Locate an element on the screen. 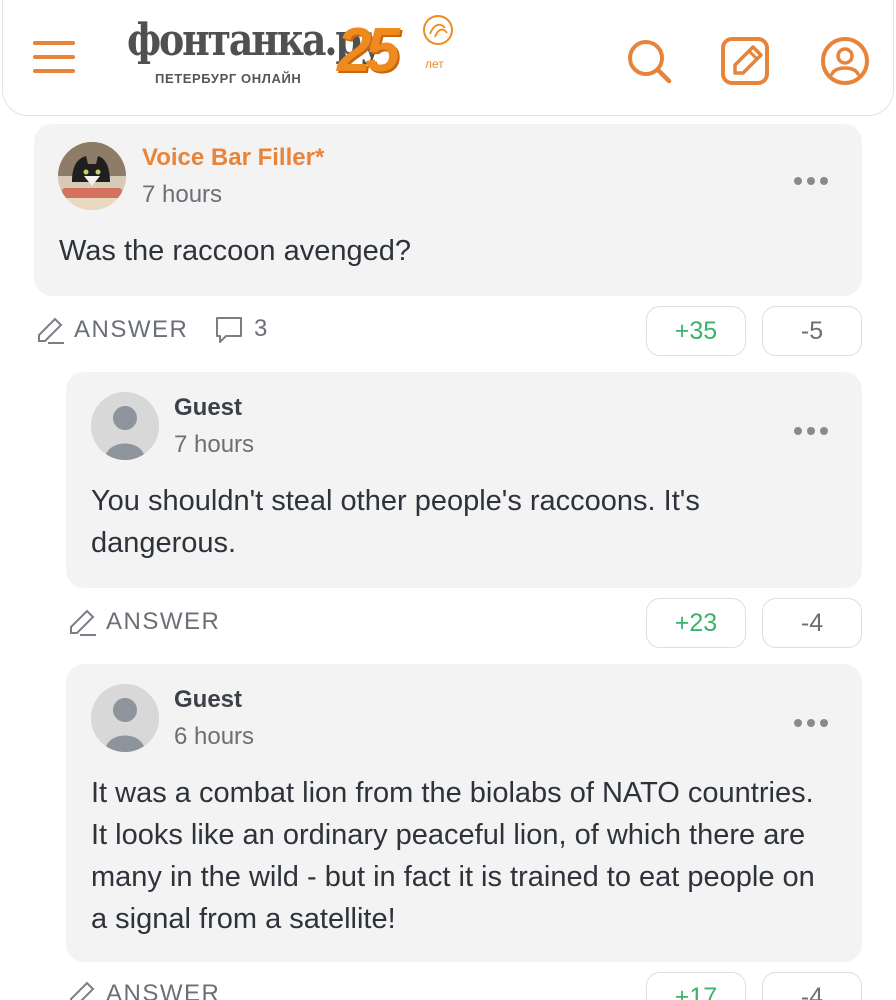  comment-bubble-icon is located at coordinates (229, 330).